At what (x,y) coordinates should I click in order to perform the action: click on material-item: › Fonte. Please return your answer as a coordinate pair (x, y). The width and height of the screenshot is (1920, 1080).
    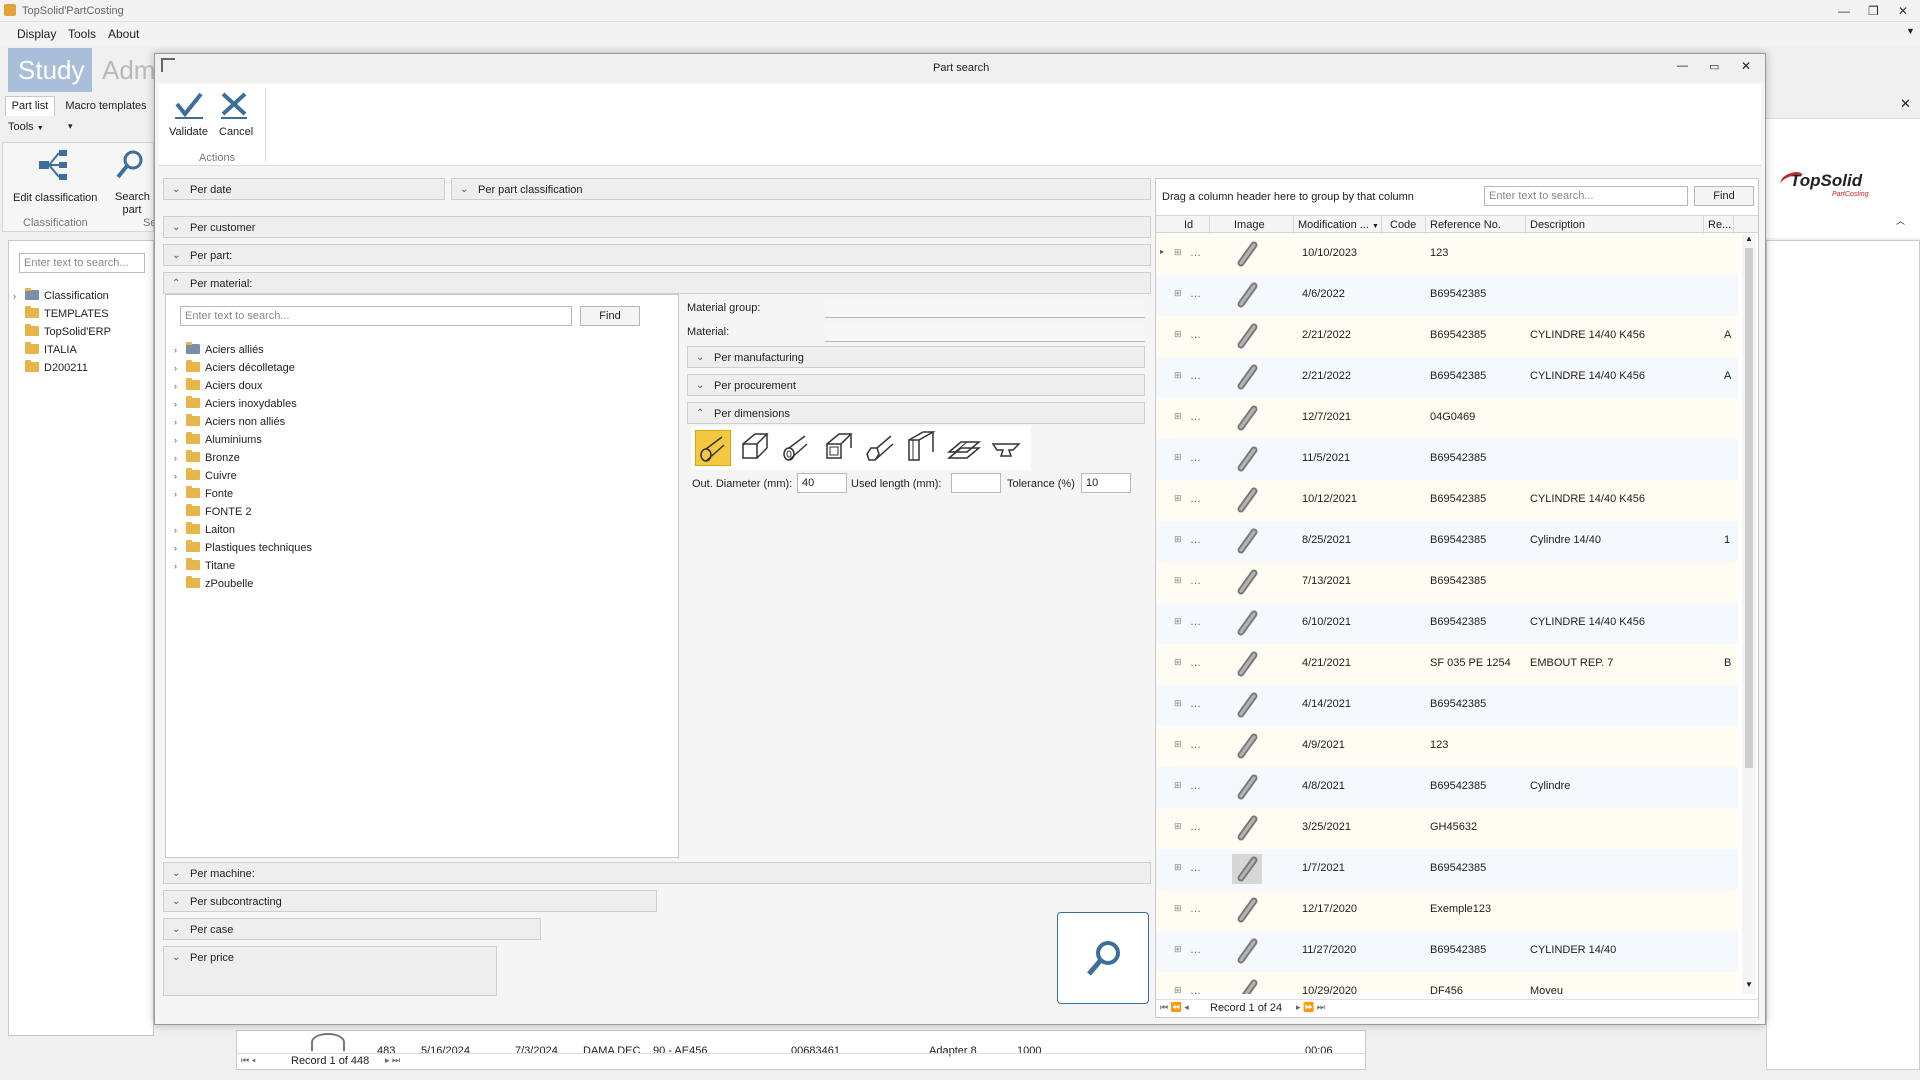
    Looking at the image, I should click on (203, 494).